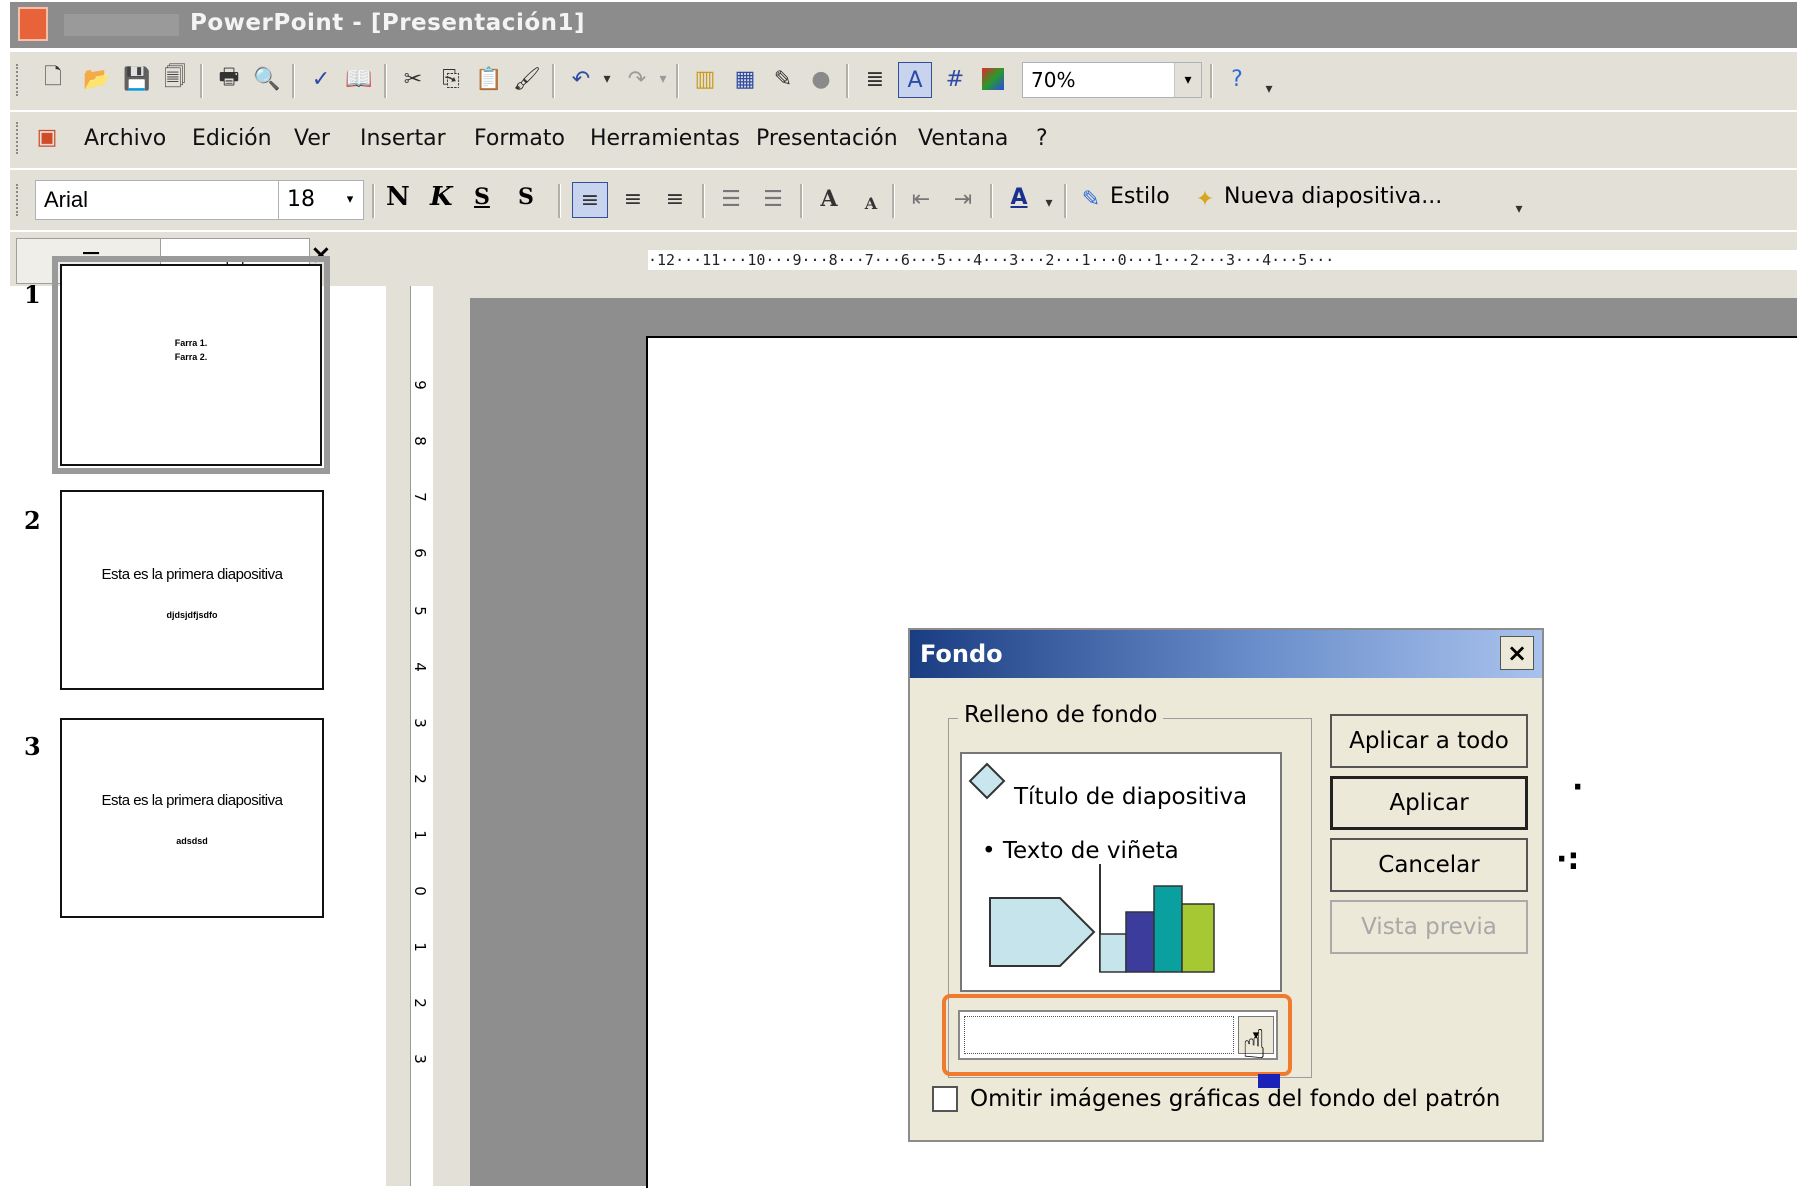 This screenshot has height=1188, width=1797. What do you see at coordinates (232, 138) in the screenshot?
I see `menu-edicion: Edición` at bounding box center [232, 138].